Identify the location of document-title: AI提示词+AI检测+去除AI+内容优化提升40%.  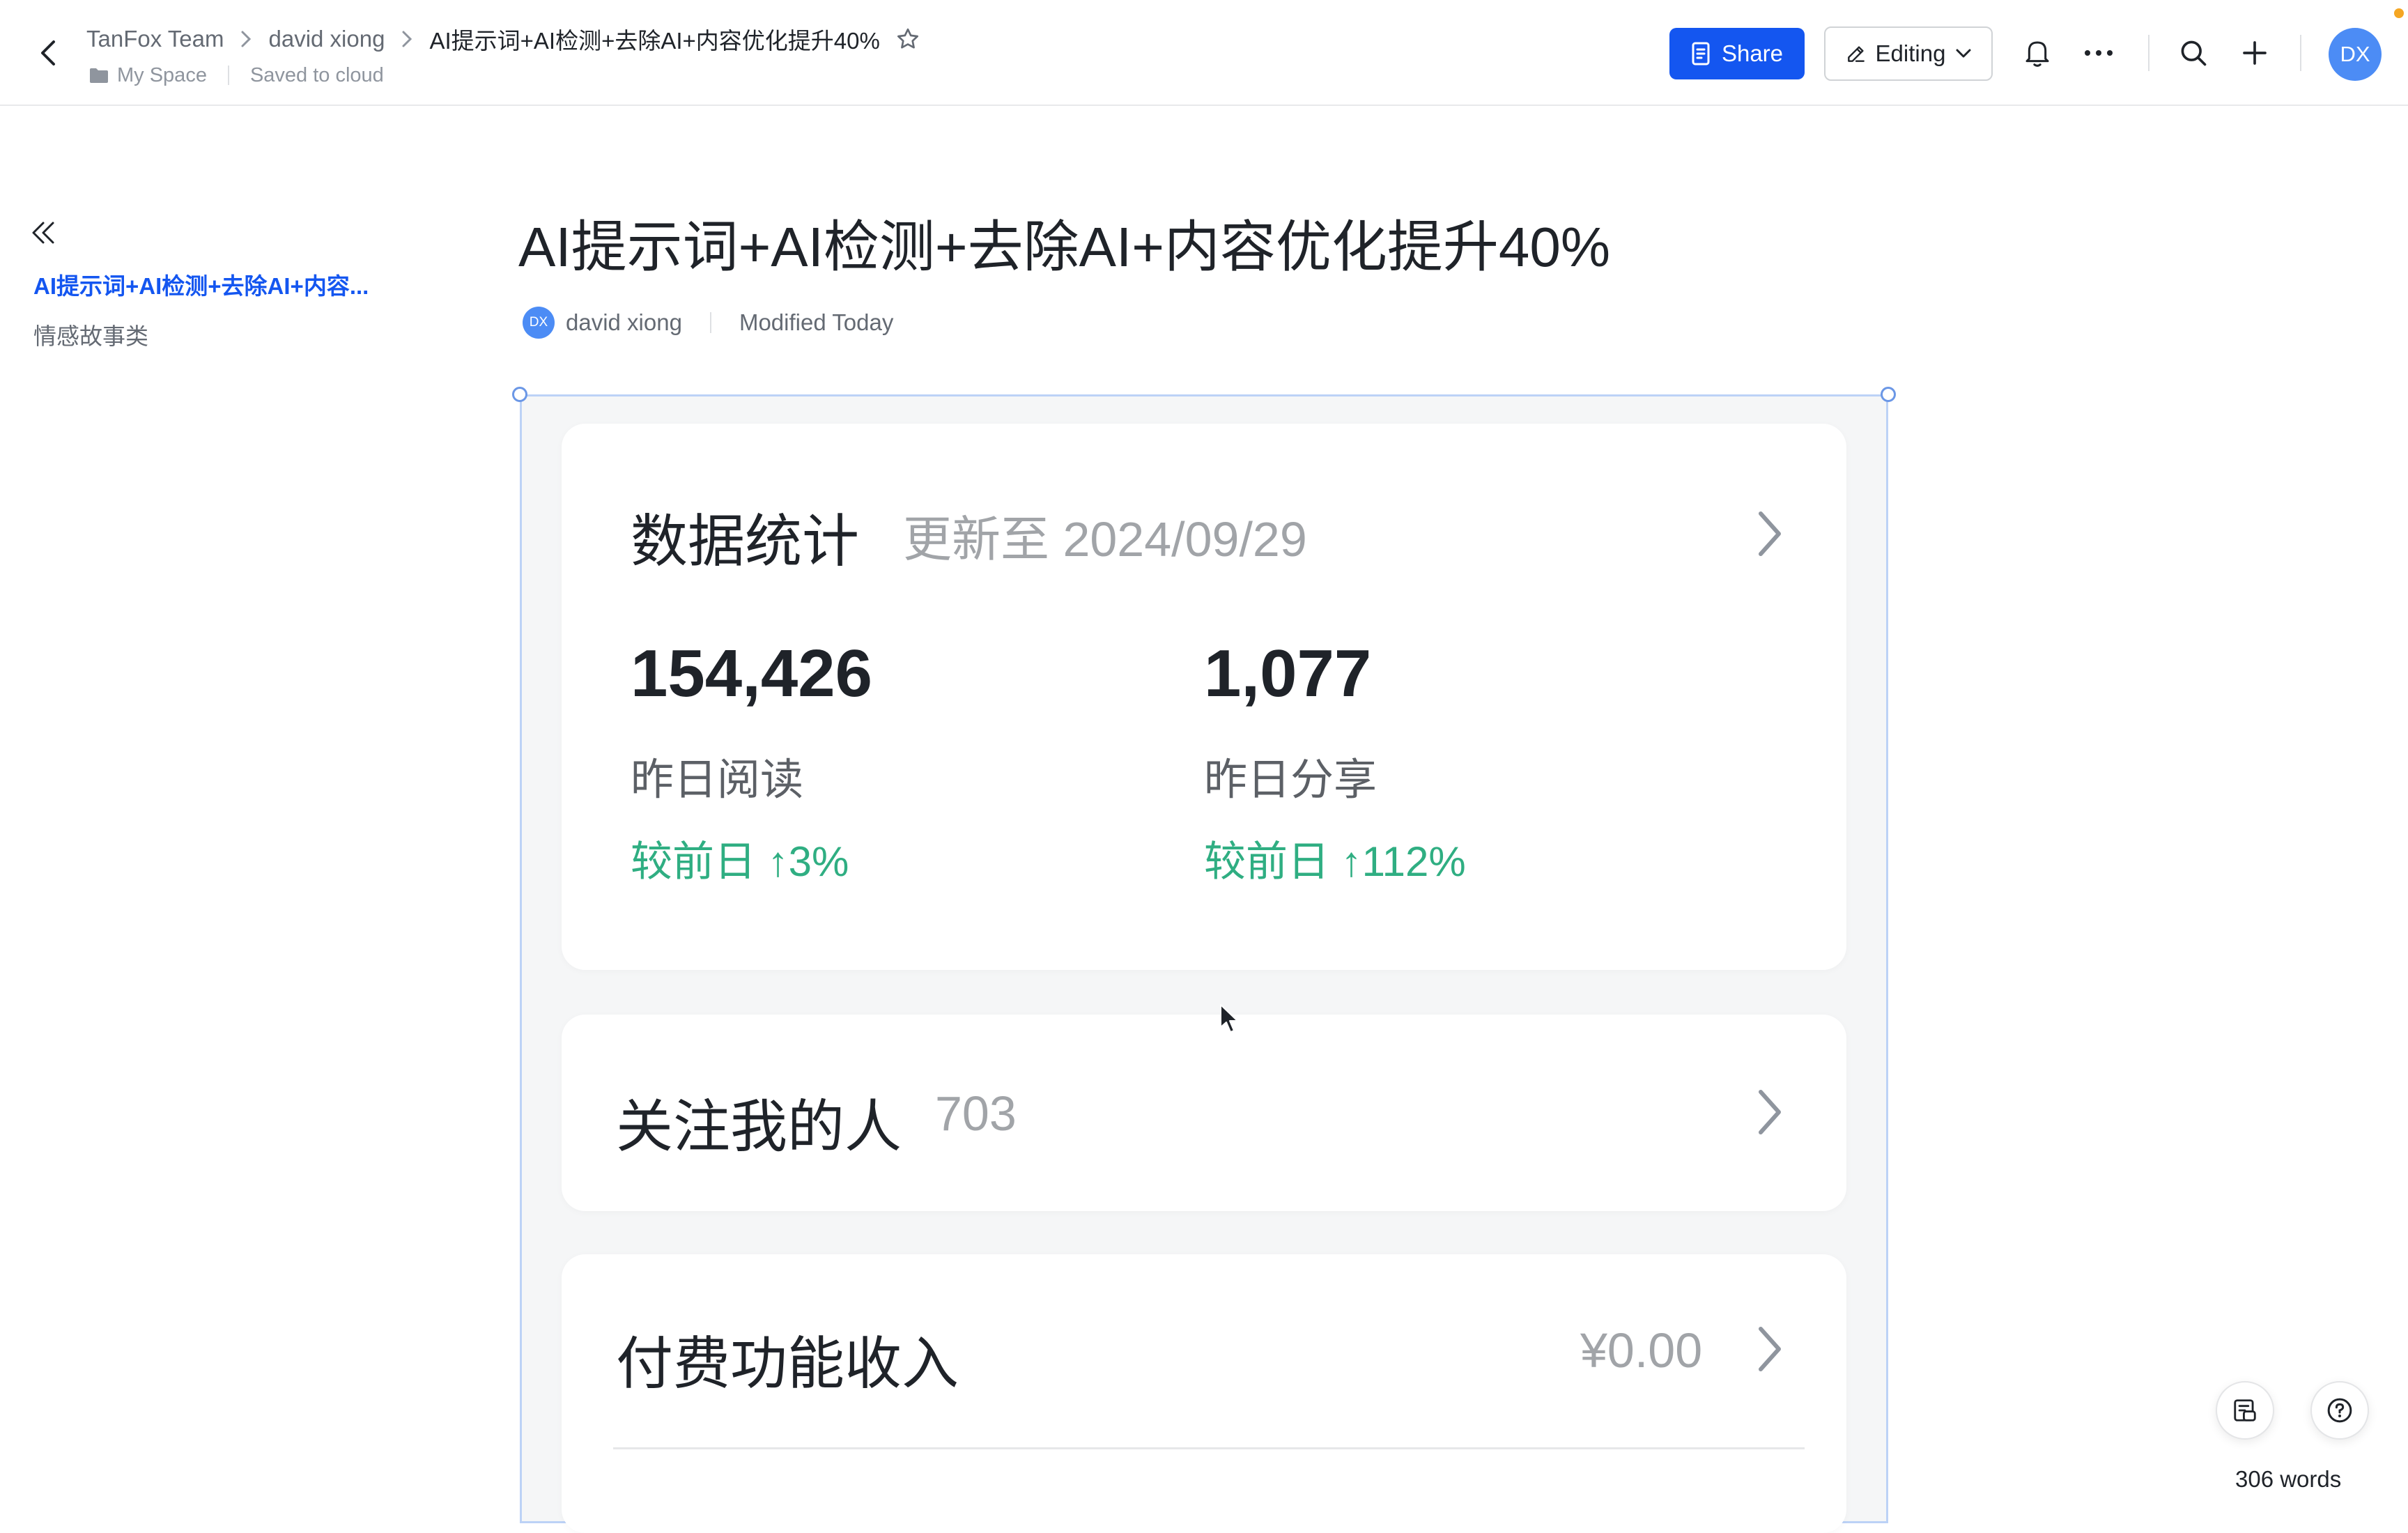
(1064, 242).